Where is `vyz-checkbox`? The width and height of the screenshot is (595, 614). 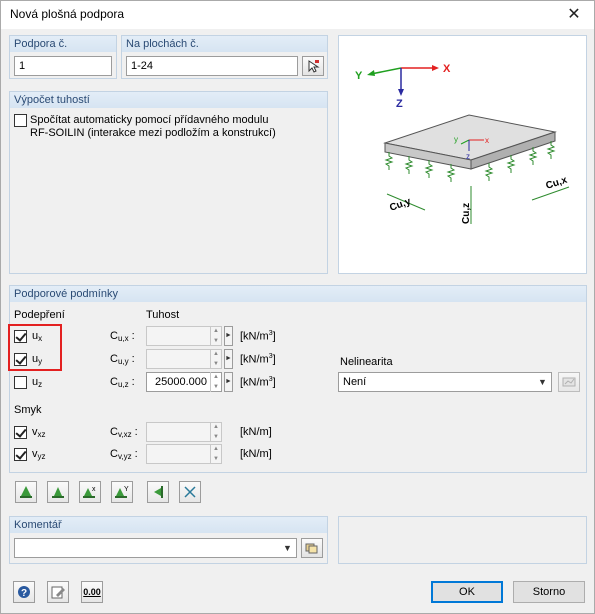 vyz-checkbox is located at coordinates (20, 454).